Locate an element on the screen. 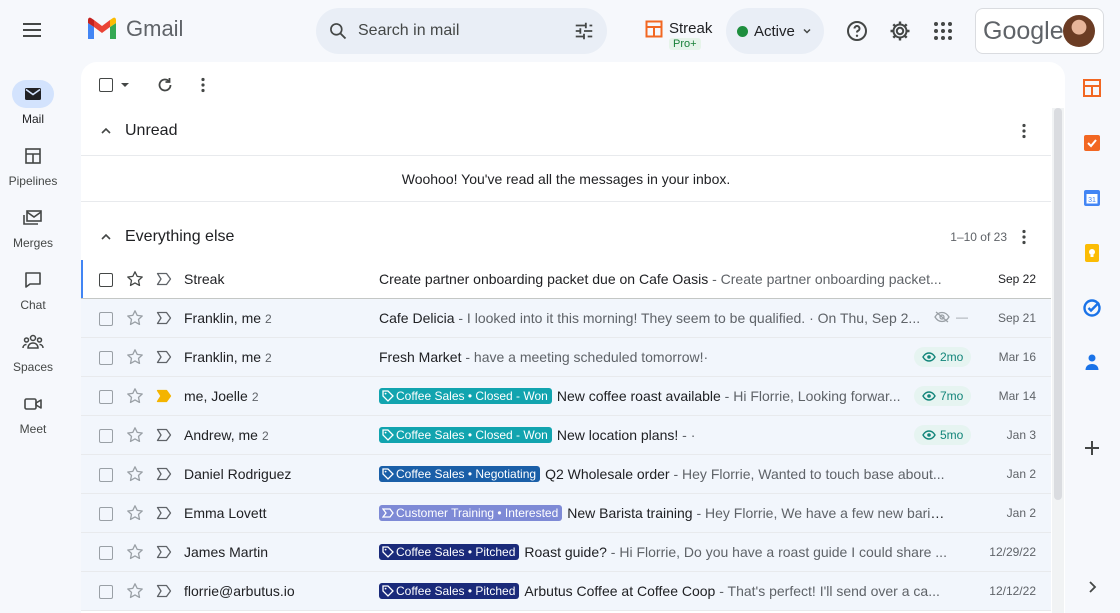  search-input is located at coordinates (465, 31).